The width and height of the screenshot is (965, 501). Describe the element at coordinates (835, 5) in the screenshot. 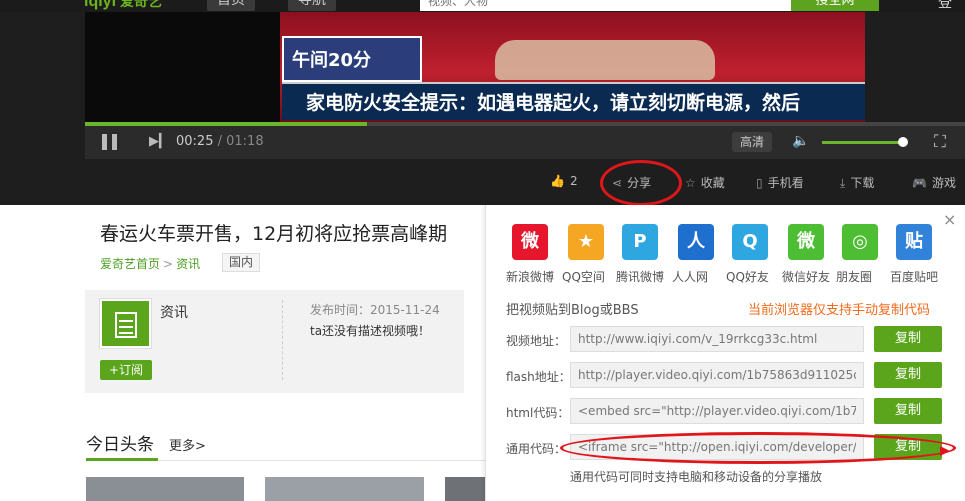

I see `search-button: 搜全网` at that location.